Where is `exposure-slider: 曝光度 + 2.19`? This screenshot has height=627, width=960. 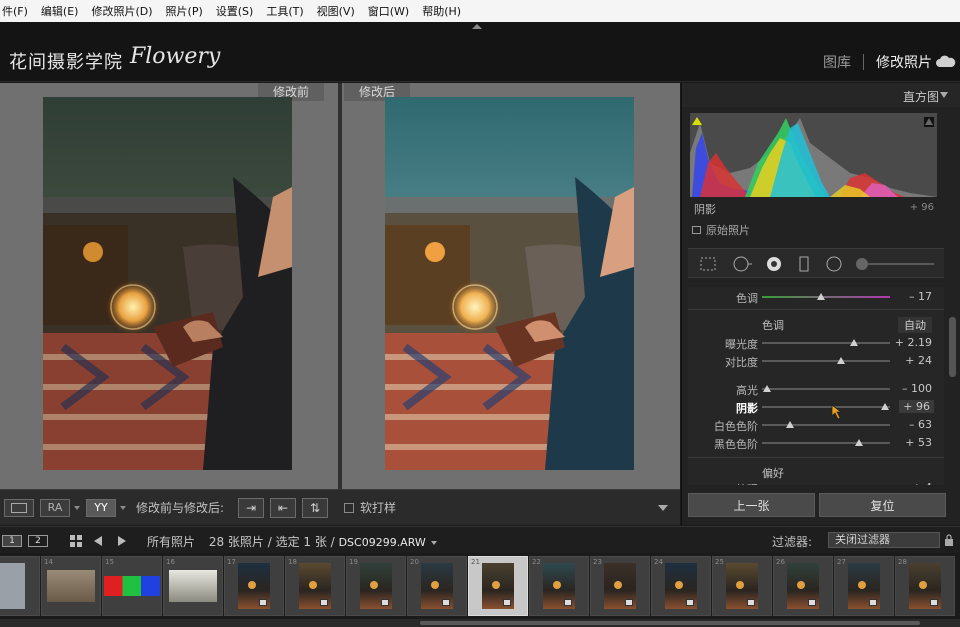
exposure-slider: 曝光度 + 2.19 is located at coordinates (816, 343).